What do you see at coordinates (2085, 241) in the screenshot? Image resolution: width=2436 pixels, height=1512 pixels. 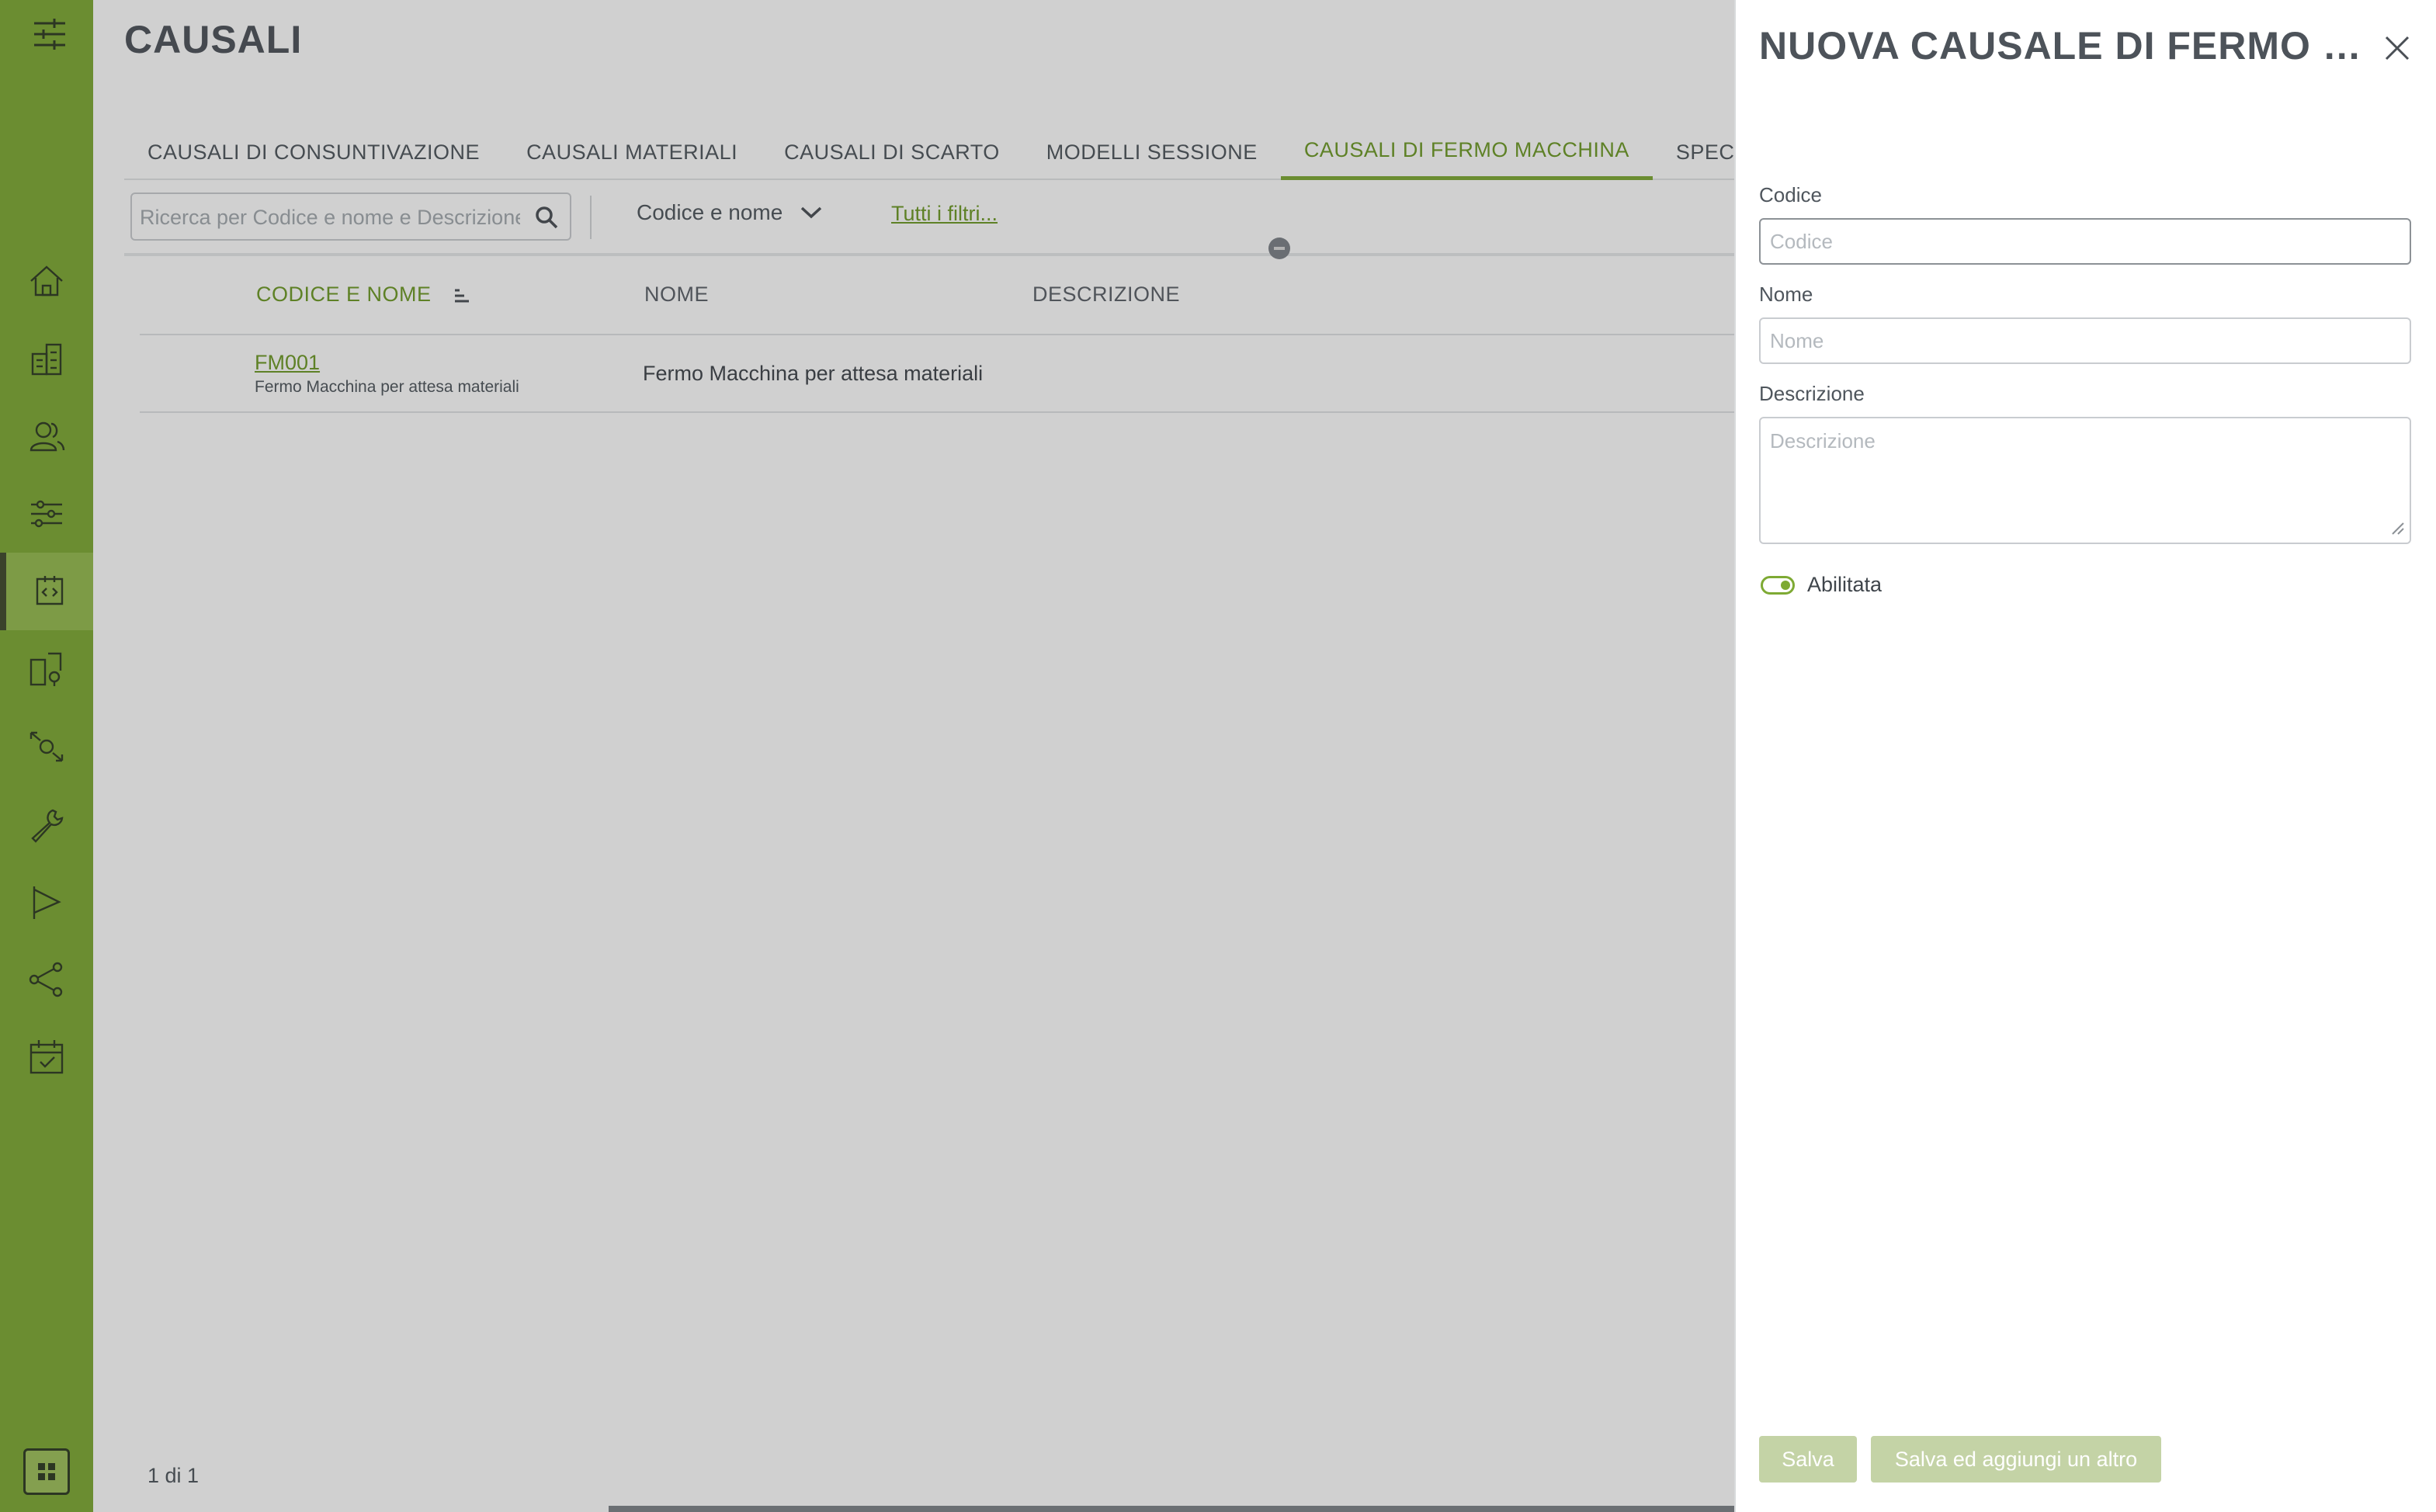 I see `code-field` at bounding box center [2085, 241].